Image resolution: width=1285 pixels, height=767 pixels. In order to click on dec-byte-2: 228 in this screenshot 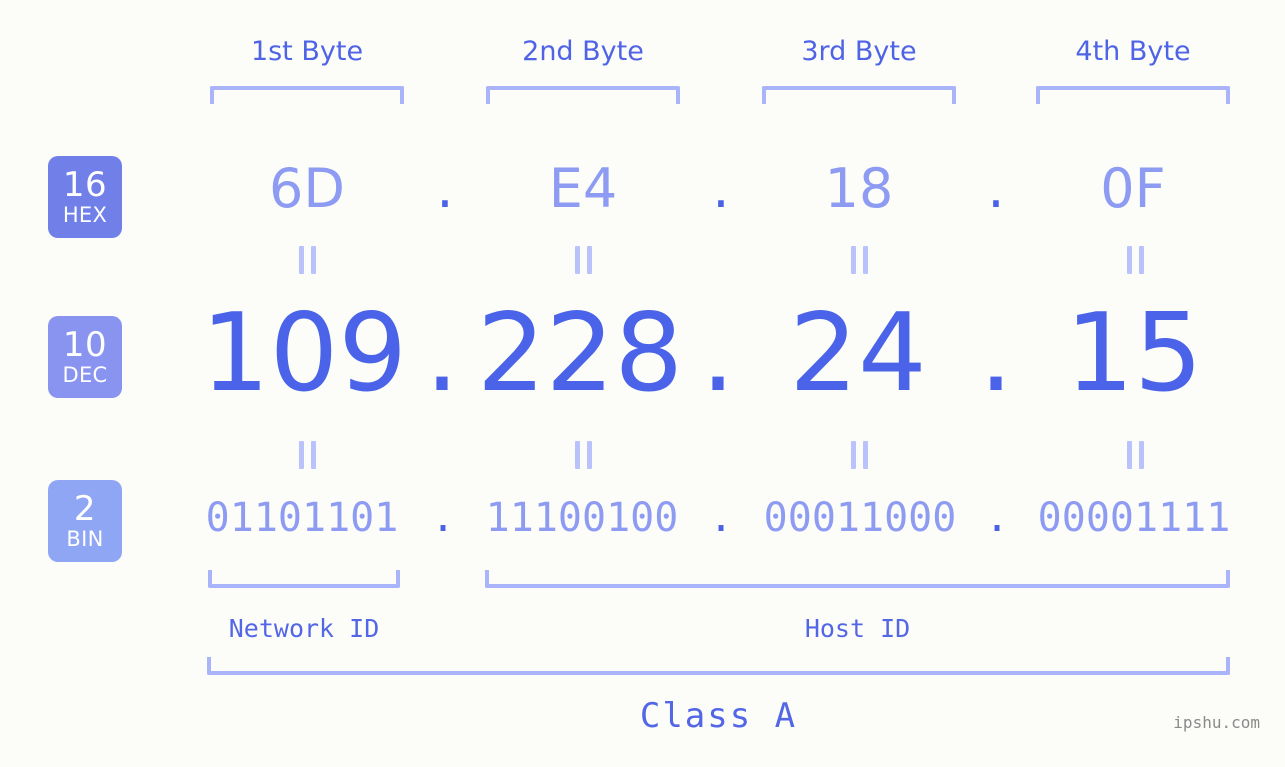, I will do `click(580, 353)`.